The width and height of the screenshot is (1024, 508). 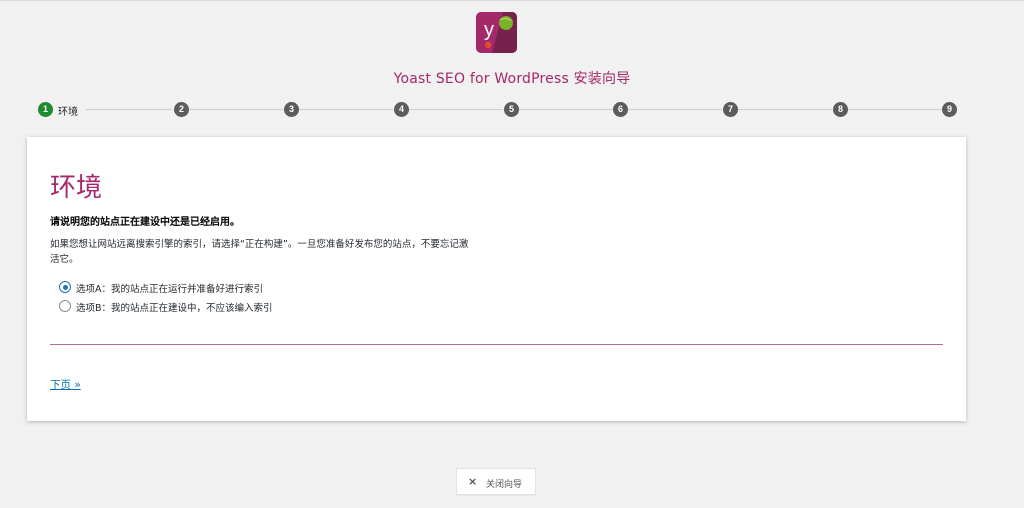 What do you see at coordinates (65, 384) in the screenshot?
I see `next-page-link: 下页 »` at bounding box center [65, 384].